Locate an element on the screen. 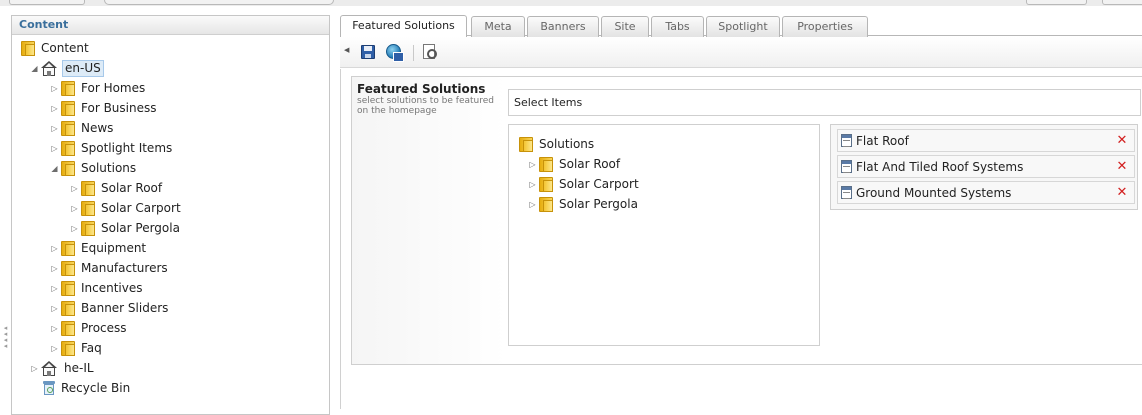 The image size is (1142, 415). tab-spotlight: Spotlight is located at coordinates (743, 26).